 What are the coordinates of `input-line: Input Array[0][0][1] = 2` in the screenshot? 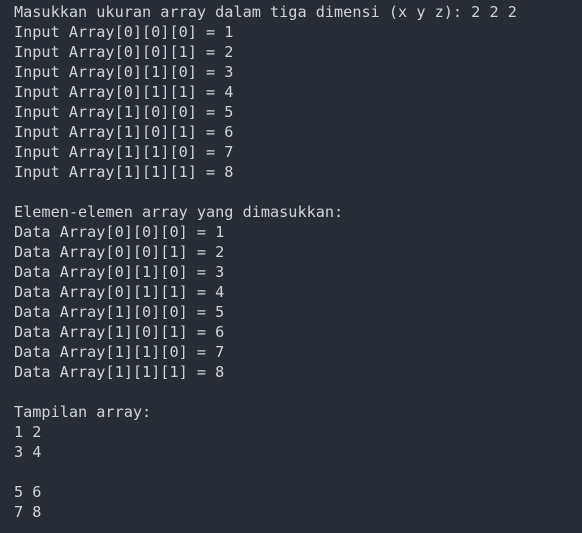 It's located at (124, 52).